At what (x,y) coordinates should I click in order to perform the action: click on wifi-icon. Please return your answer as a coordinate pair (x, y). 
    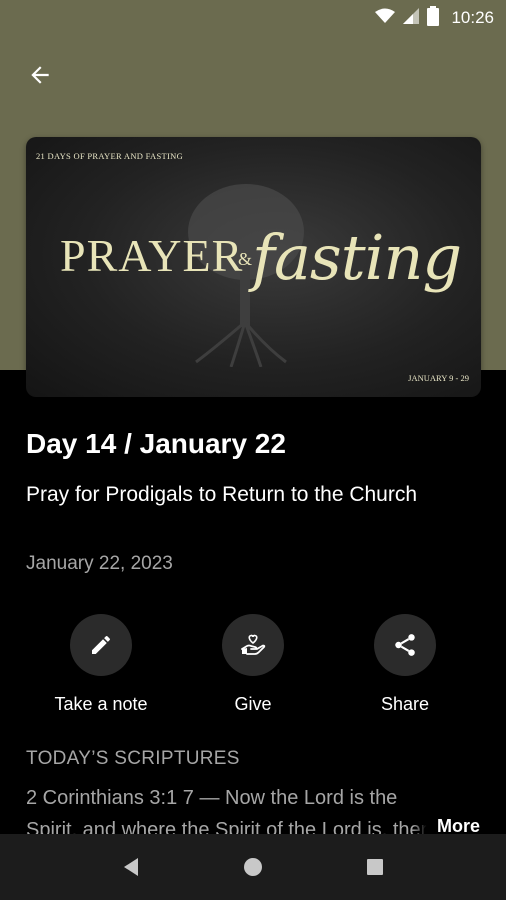
    Looking at the image, I should click on (385, 18).